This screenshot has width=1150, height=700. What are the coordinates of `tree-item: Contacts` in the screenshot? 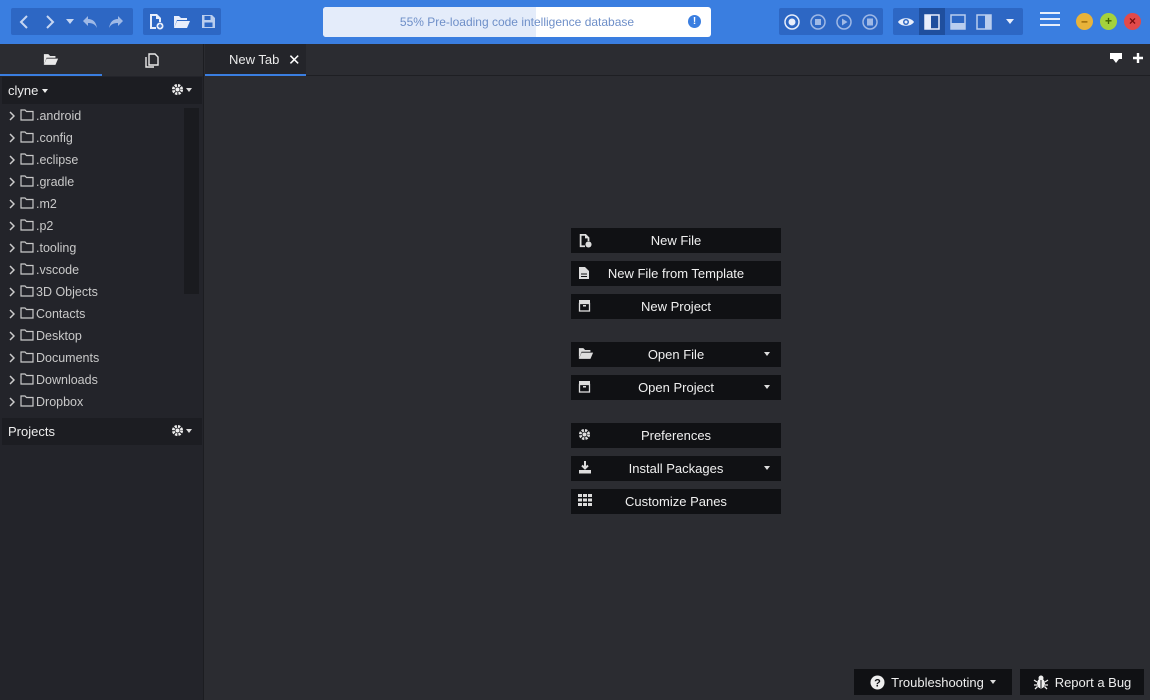 It's located at (92, 314).